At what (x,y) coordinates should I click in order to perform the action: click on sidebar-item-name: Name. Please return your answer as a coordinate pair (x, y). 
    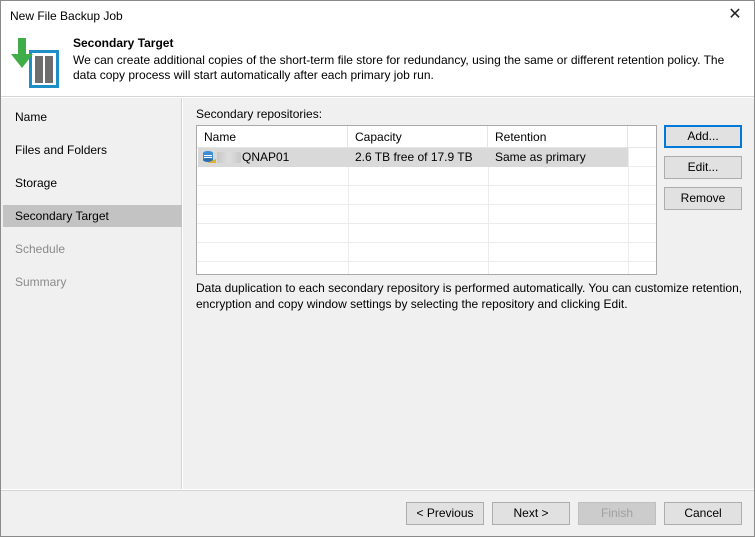
    Looking at the image, I should click on (92, 117).